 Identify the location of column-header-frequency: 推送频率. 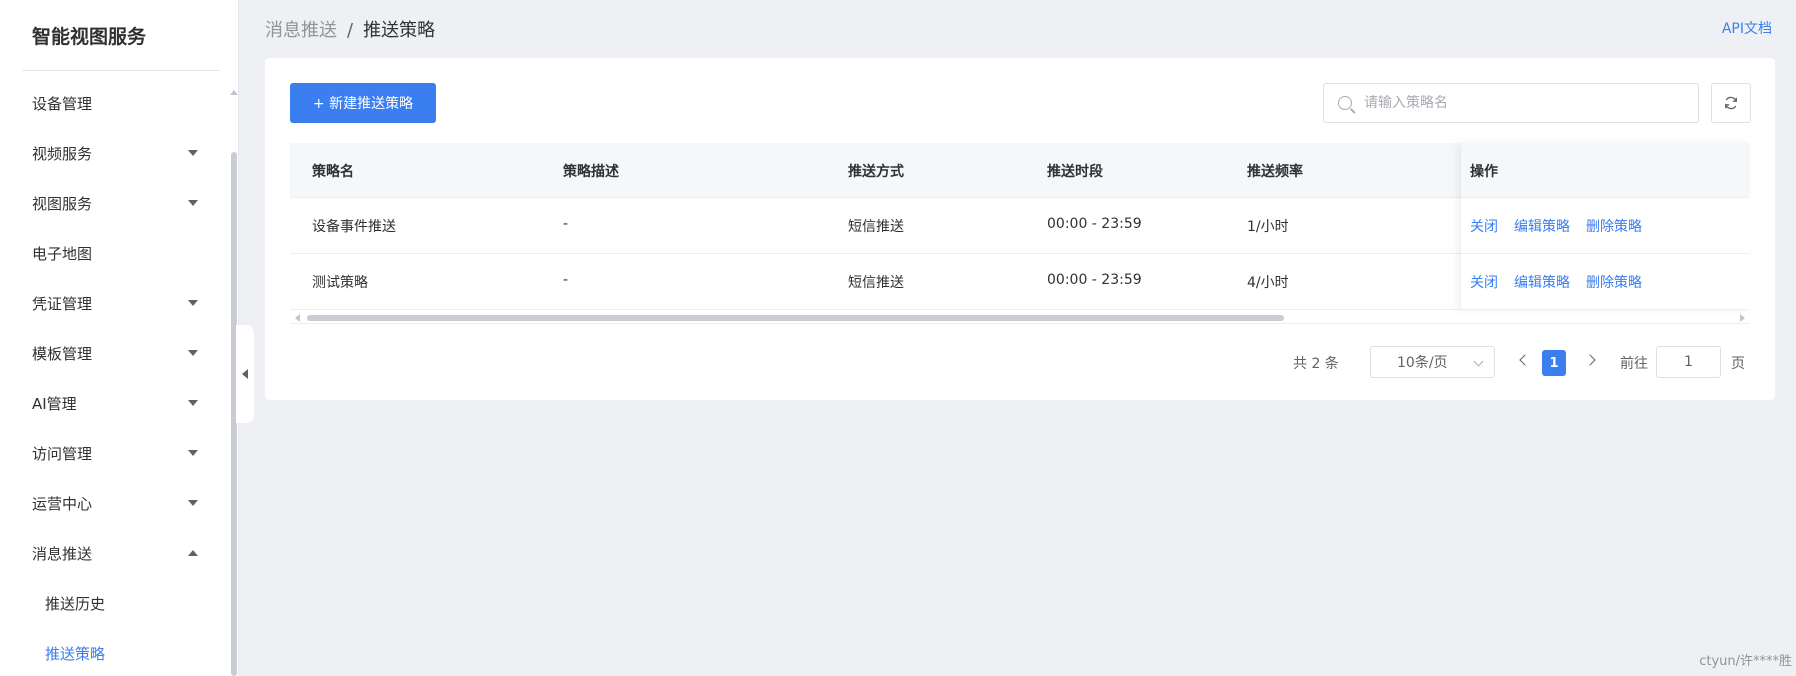
(1275, 172).